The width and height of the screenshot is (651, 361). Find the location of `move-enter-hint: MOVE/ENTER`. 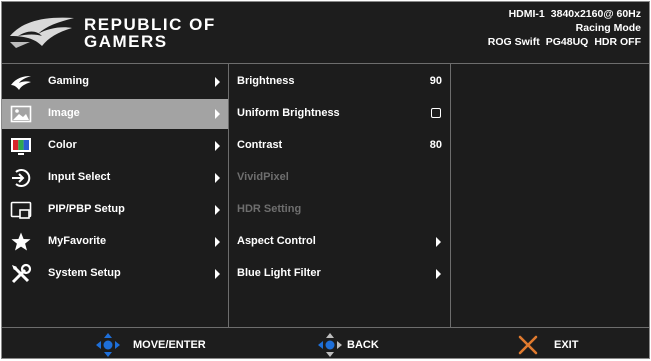

move-enter-hint: MOVE/ENTER is located at coordinates (164, 343).